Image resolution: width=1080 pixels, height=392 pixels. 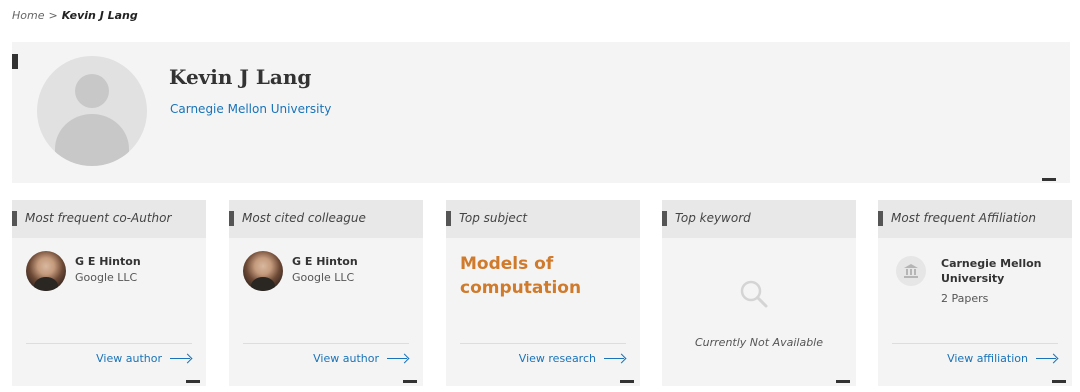 I want to click on affiliation-name: Carnegie Mellon University, so click(x=991, y=271).